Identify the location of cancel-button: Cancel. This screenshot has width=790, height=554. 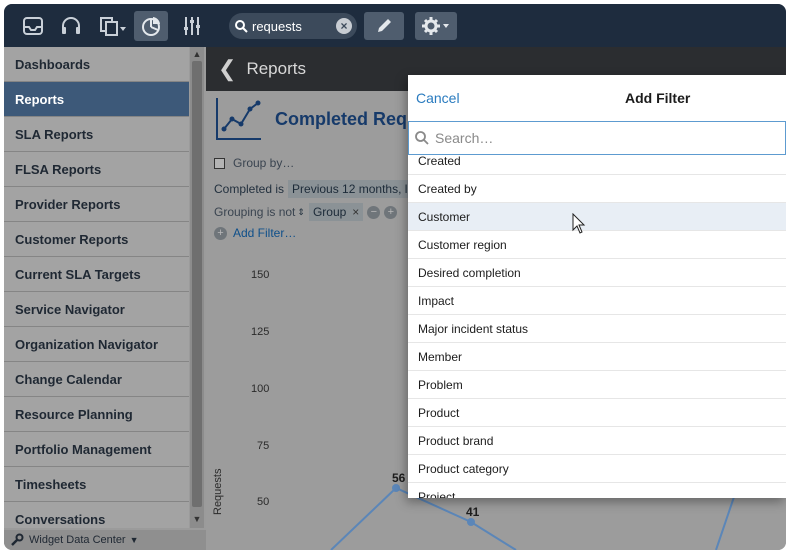
(438, 98).